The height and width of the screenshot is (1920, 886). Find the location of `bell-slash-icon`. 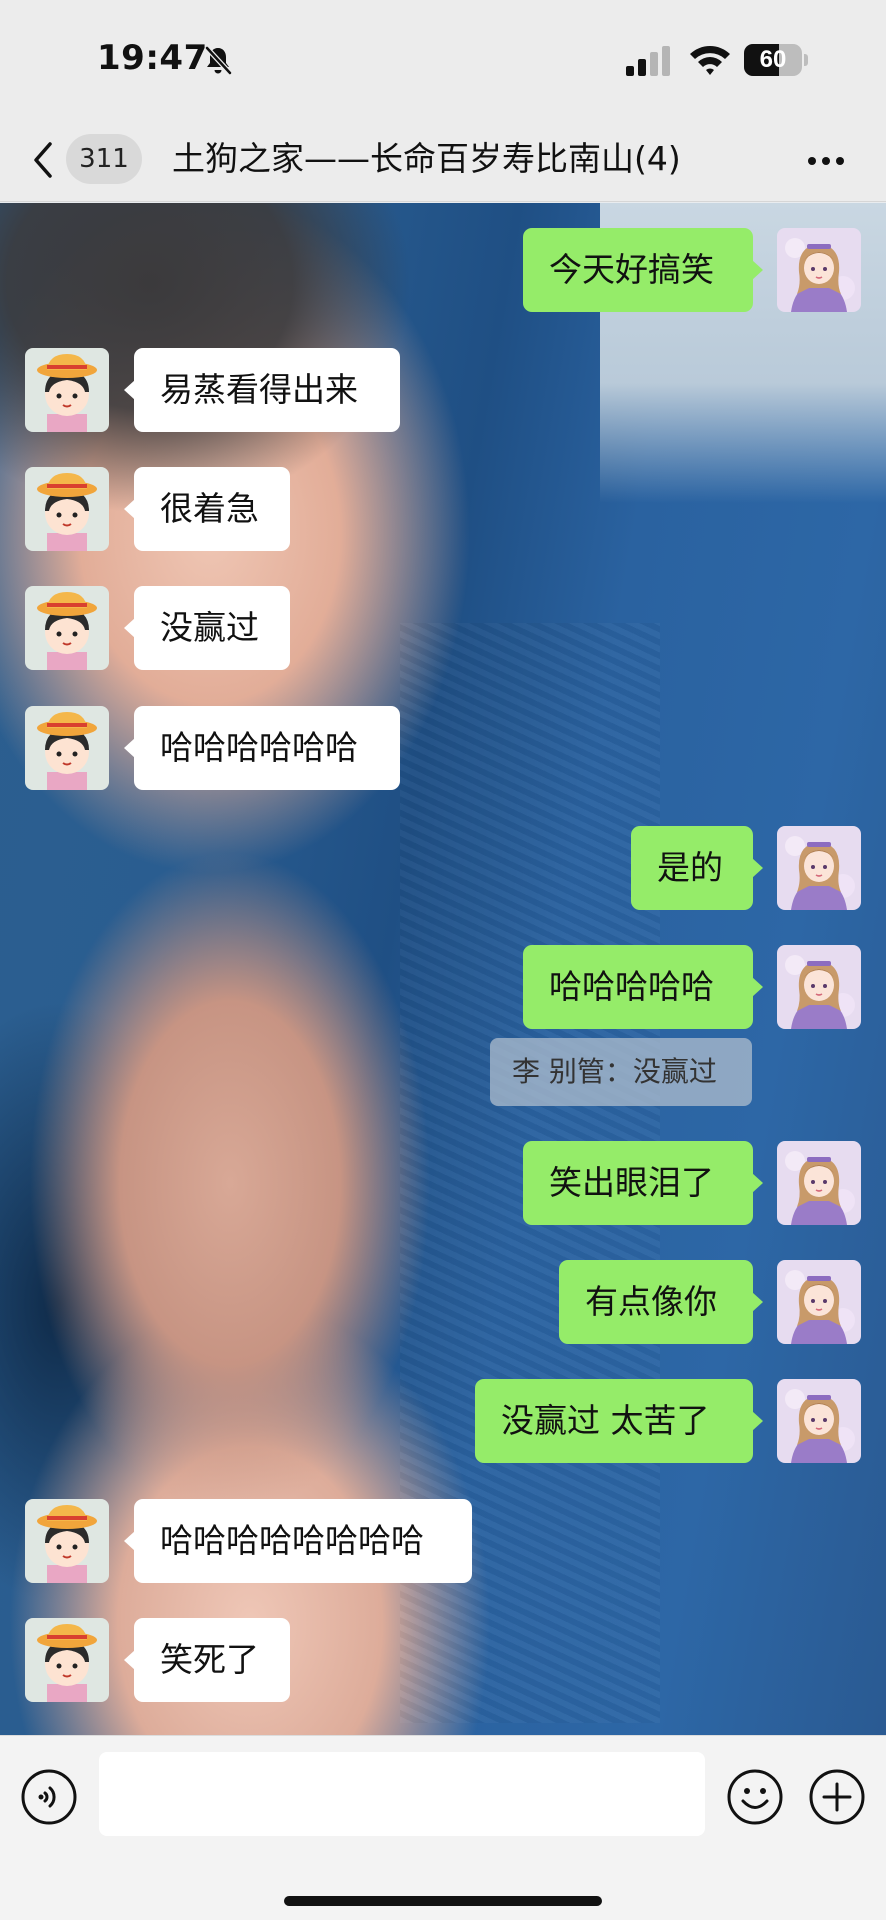

bell-slash-icon is located at coordinates (218, 60).